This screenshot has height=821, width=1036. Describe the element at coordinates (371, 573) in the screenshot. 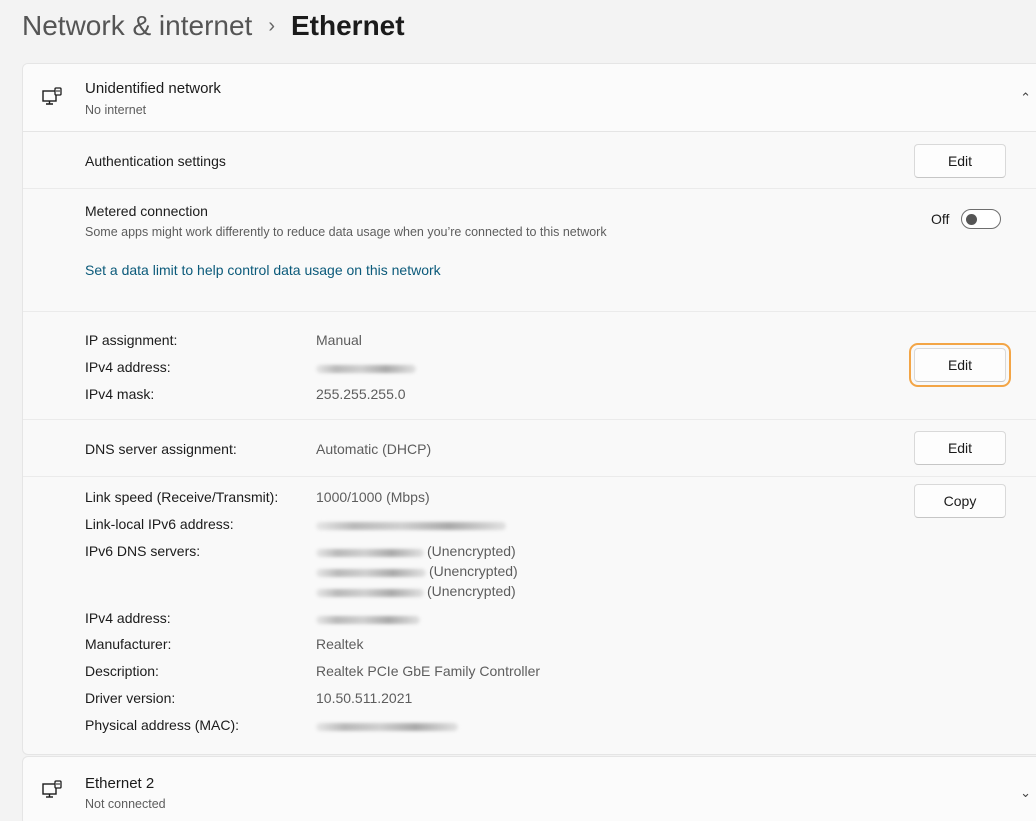

I see `ipv6-dns-2-redacted` at that location.